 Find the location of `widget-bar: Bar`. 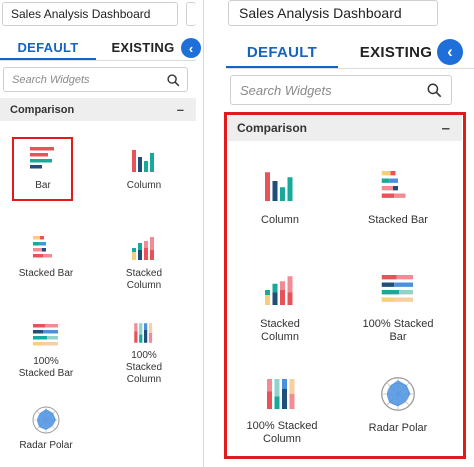

widget-bar: Bar is located at coordinates (43, 169).